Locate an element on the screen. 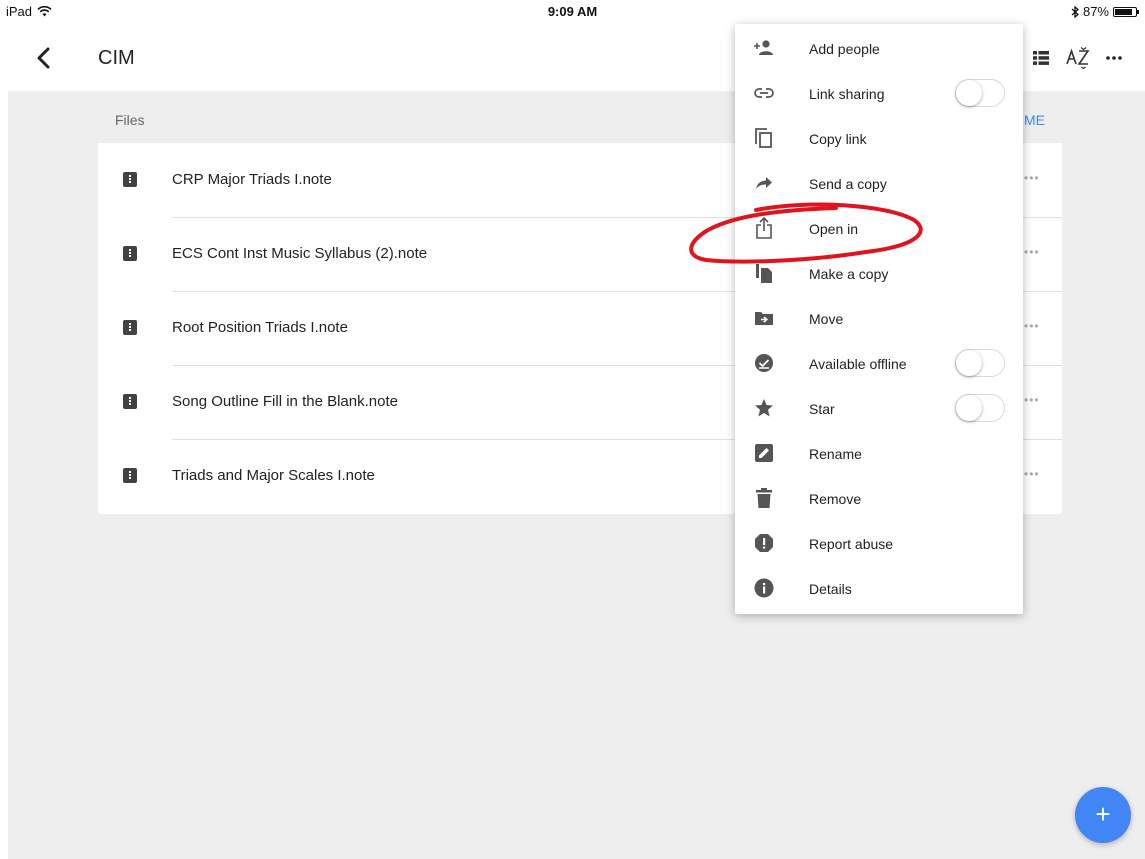  sort-az-icon is located at coordinates (1078, 58).